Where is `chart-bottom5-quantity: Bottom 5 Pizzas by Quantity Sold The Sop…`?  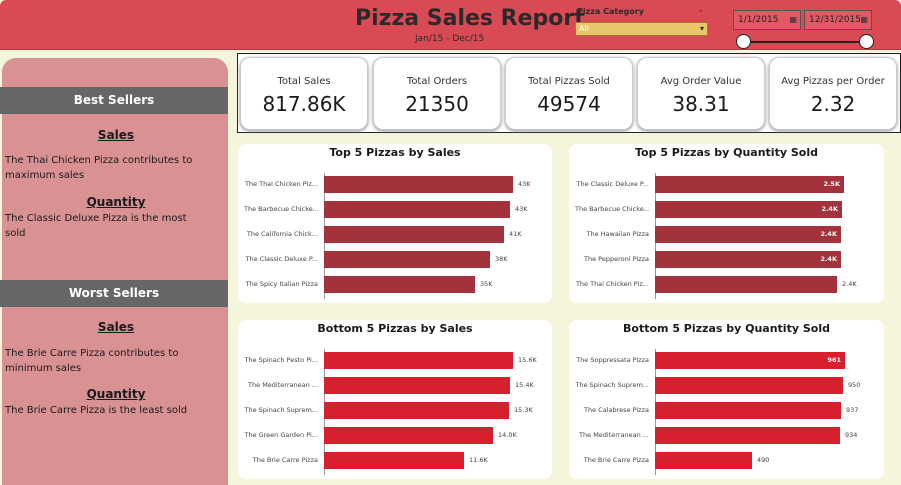
chart-bottom5-quantity: Bottom 5 Pizzas by Quantity Sold The Sop… is located at coordinates (726, 399).